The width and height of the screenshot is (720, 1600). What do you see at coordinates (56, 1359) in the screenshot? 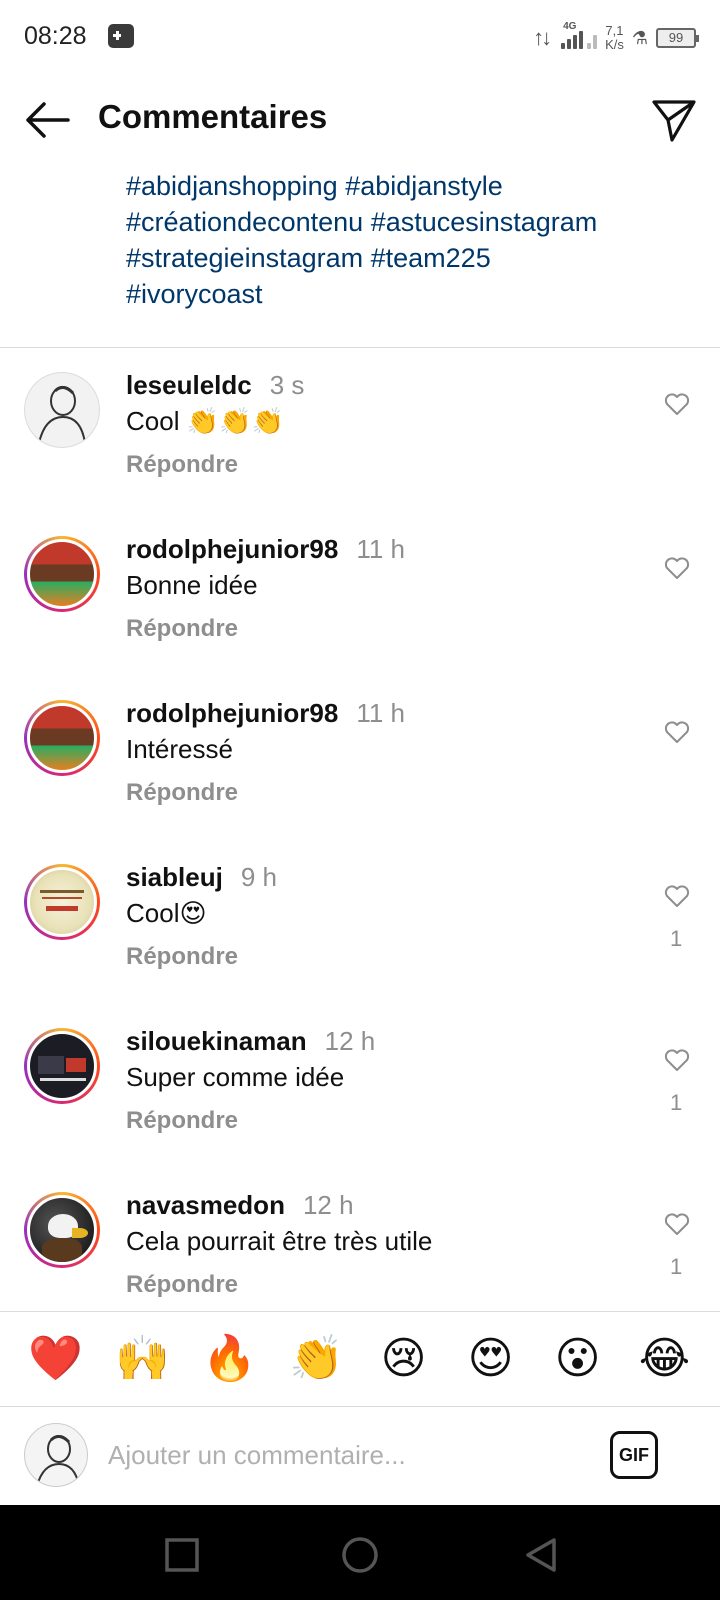
I see `emoji-red-heart-button: ❤️` at bounding box center [56, 1359].